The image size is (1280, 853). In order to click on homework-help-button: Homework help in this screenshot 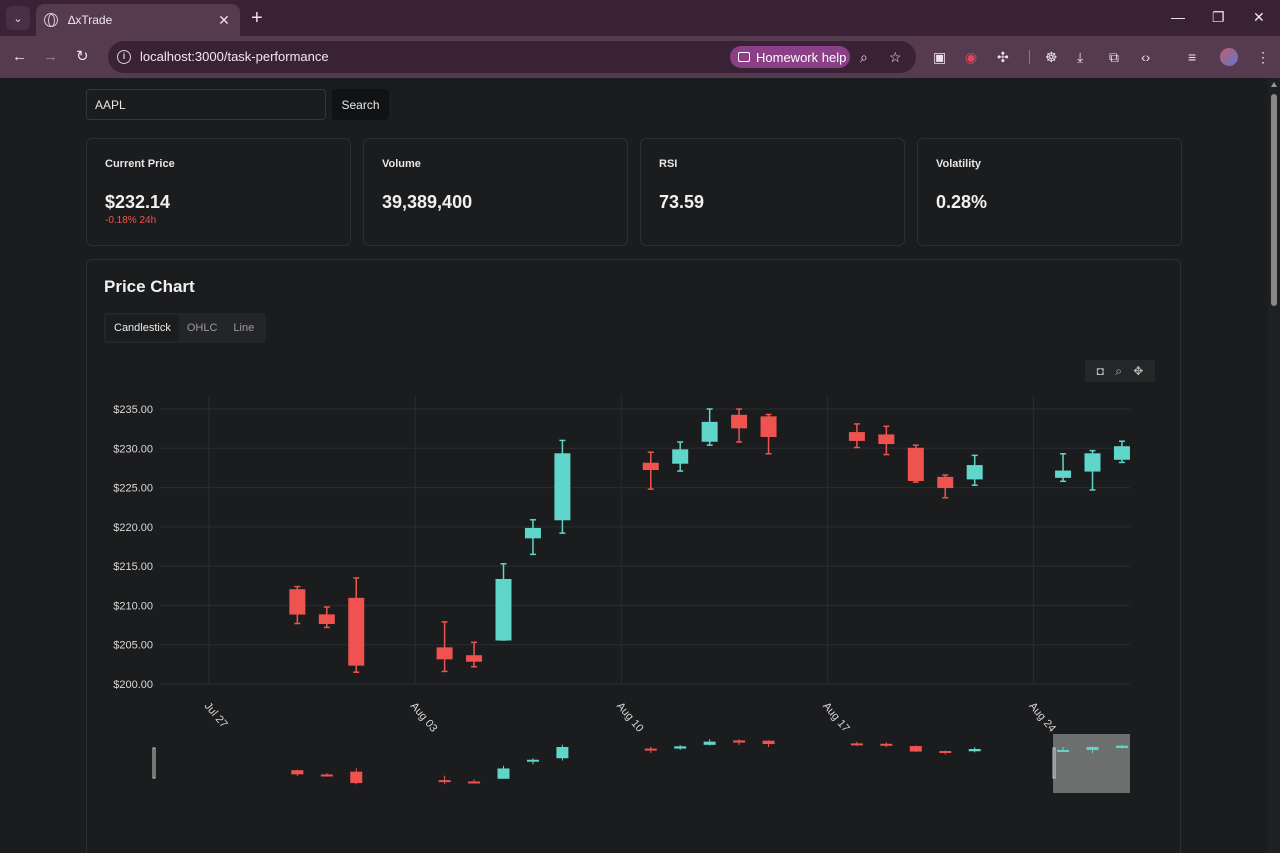, I will do `click(790, 57)`.